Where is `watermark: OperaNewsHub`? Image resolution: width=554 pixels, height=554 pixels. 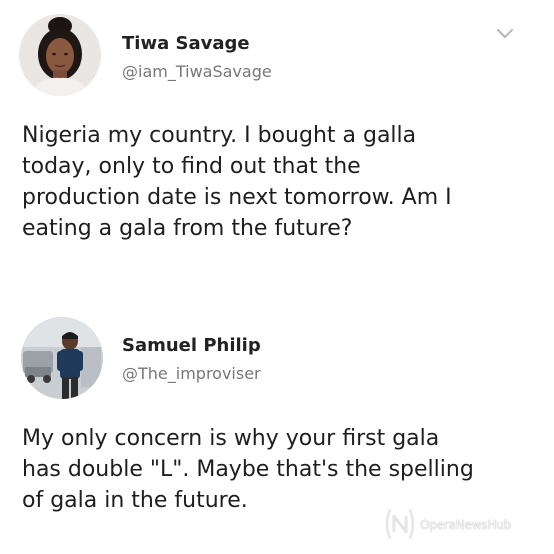 watermark: OperaNewsHub is located at coordinates (466, 524).